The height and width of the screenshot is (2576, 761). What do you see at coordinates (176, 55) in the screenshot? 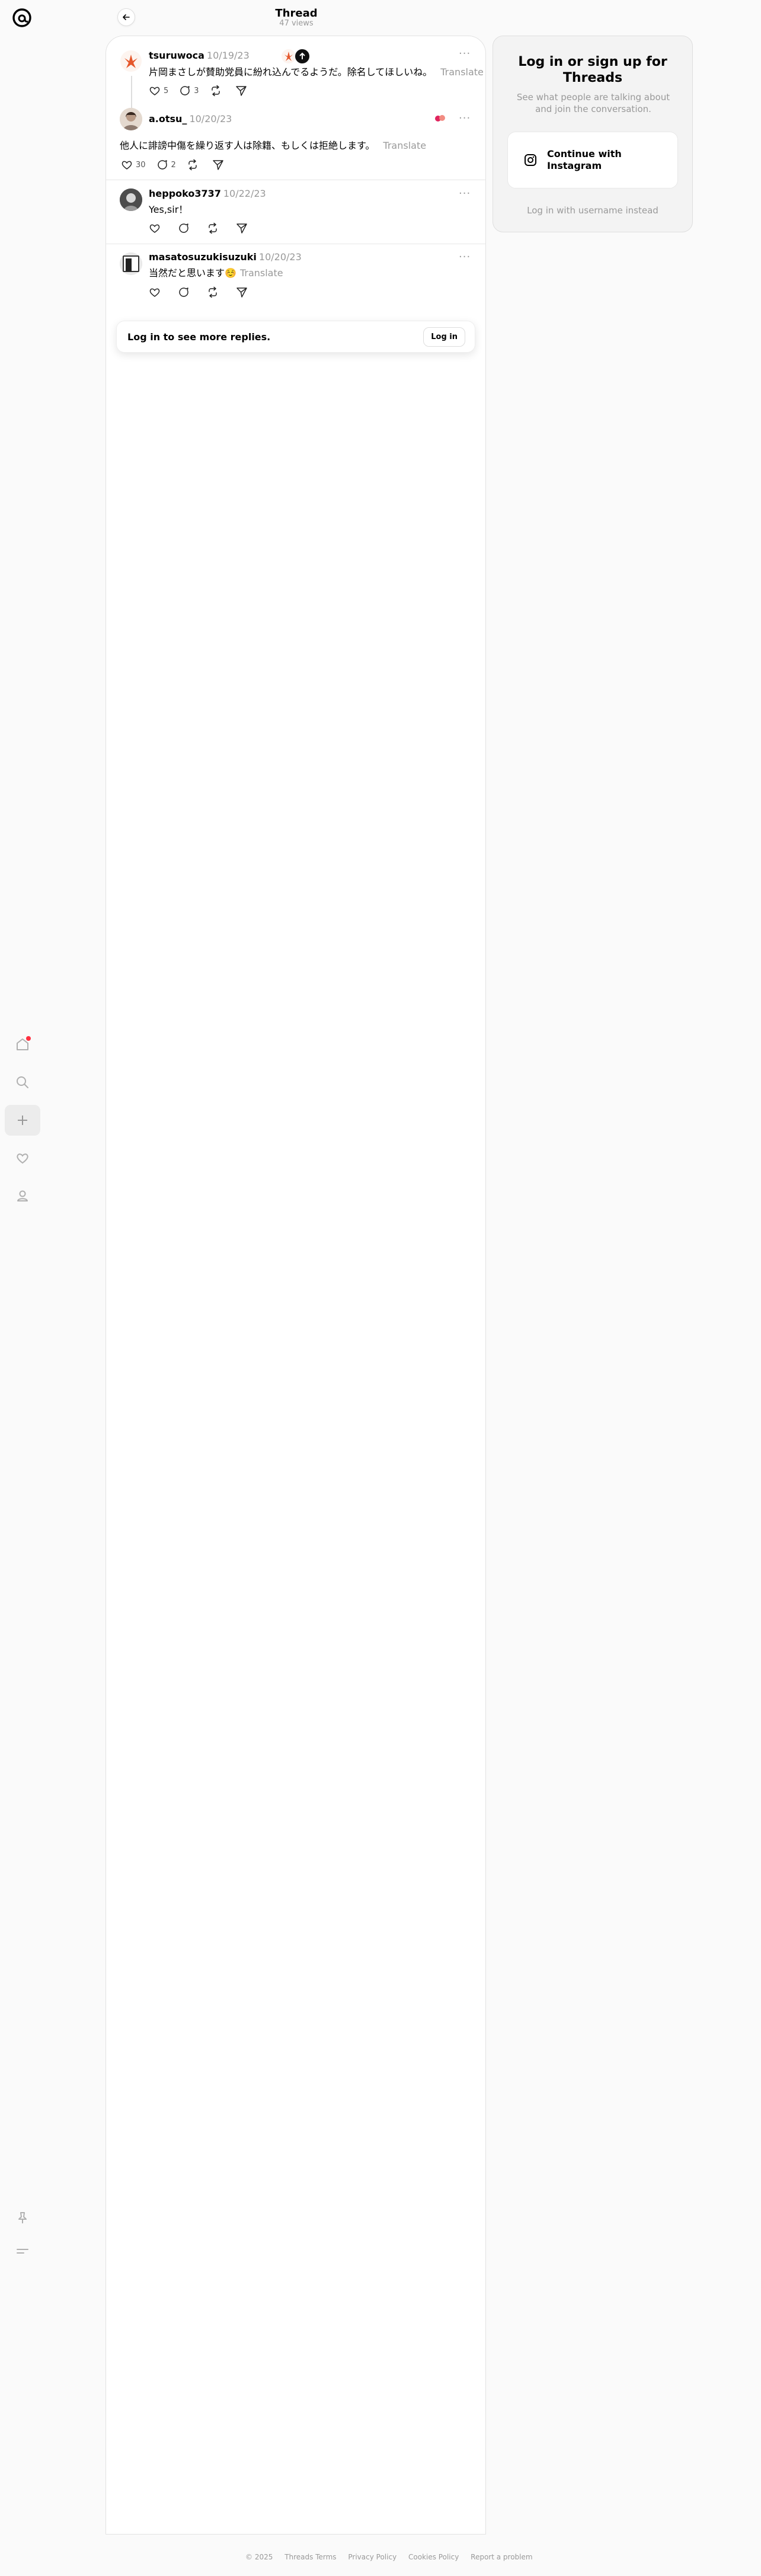
I see `username: tsuruwoca` at bounding box center [176, 55].